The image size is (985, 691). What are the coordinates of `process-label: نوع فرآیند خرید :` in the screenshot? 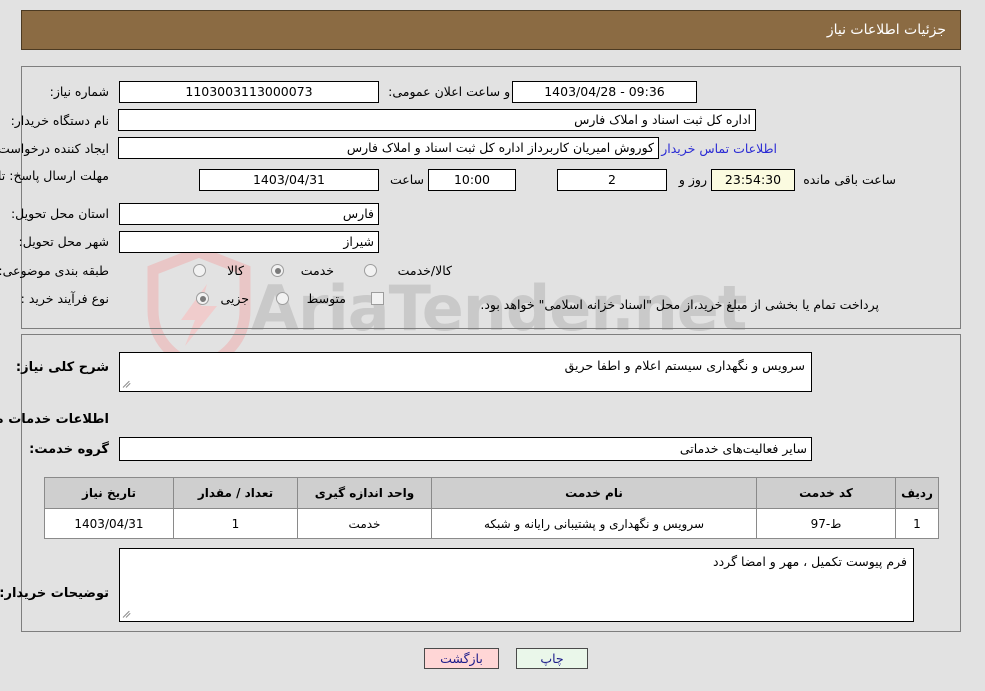 It's located at (65, 298).